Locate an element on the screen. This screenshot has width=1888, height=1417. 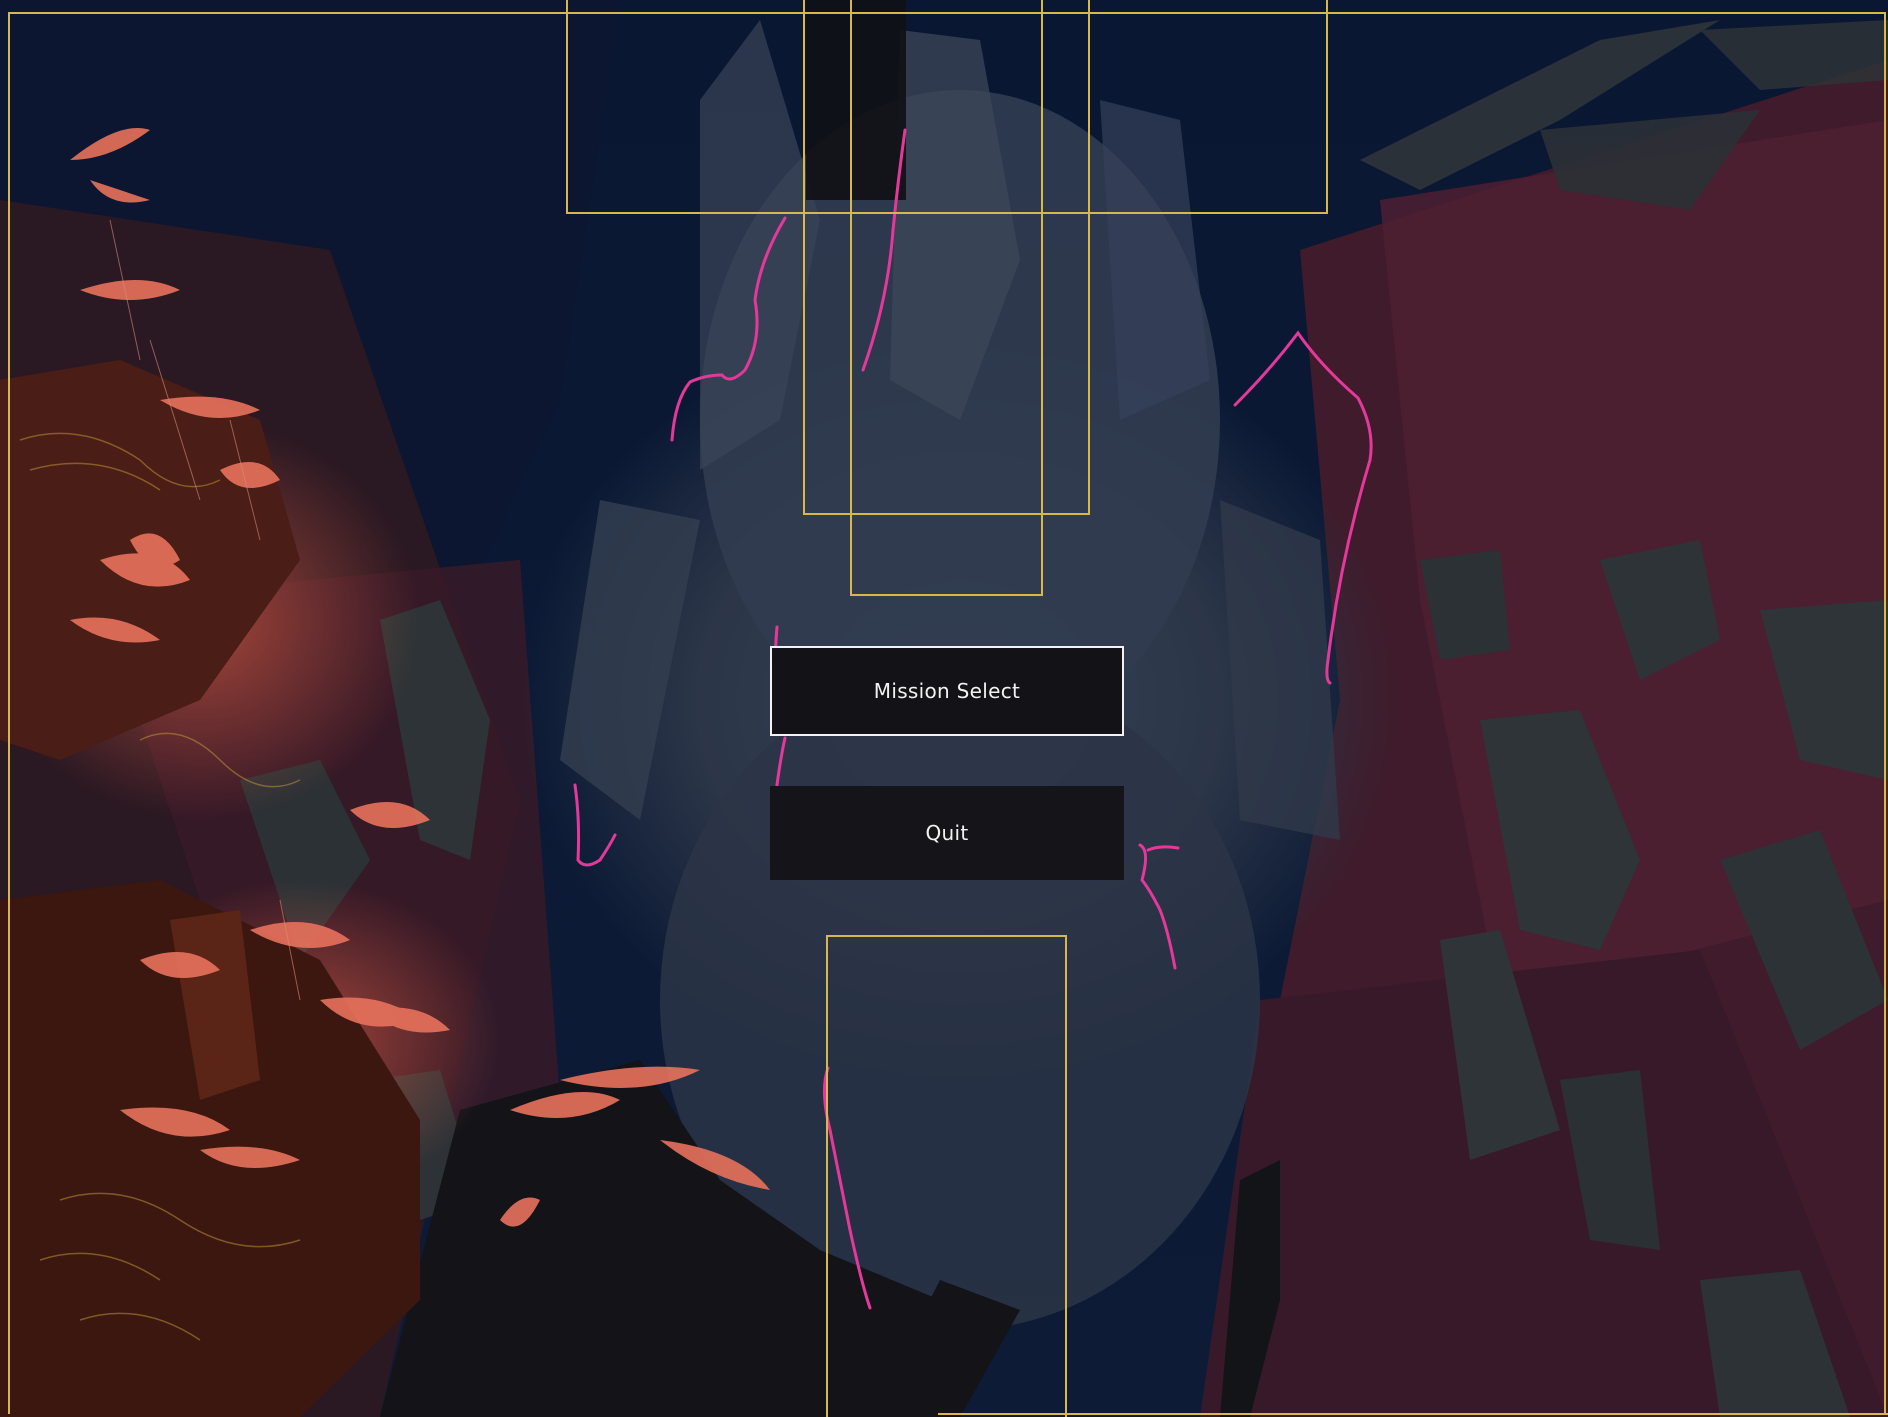
mission-select-label: Mission Select is located at coordinates (947, 691).